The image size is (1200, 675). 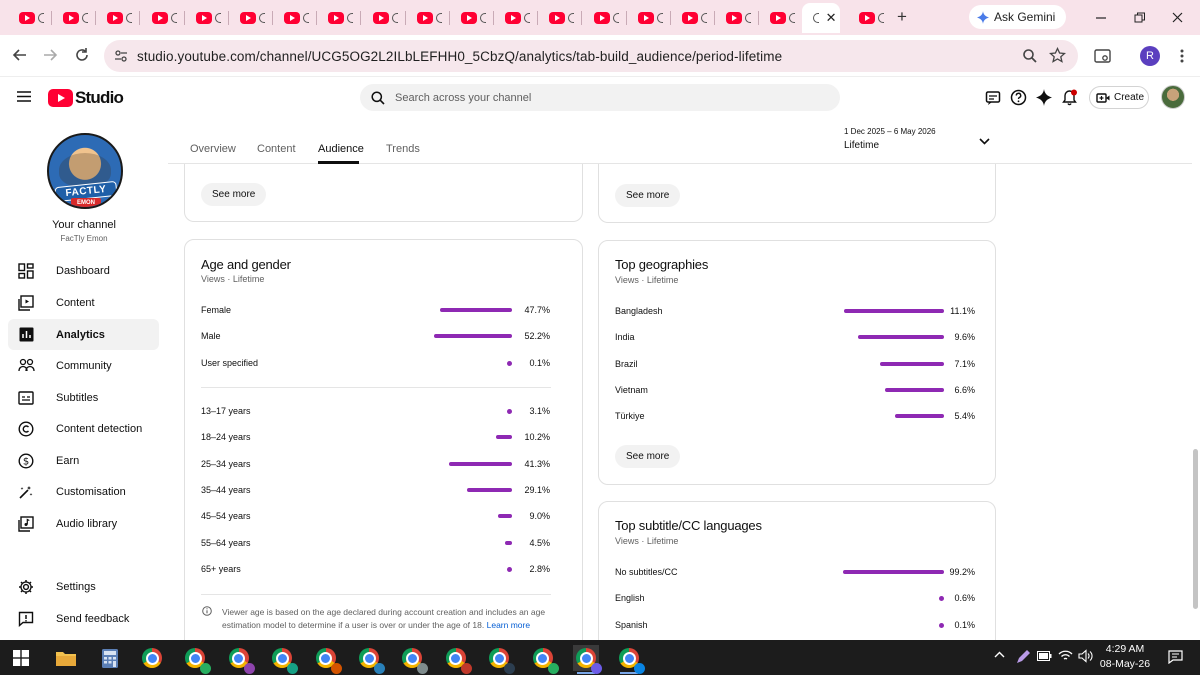 I want to click on calculator-icon, so click(x=110, y=658).